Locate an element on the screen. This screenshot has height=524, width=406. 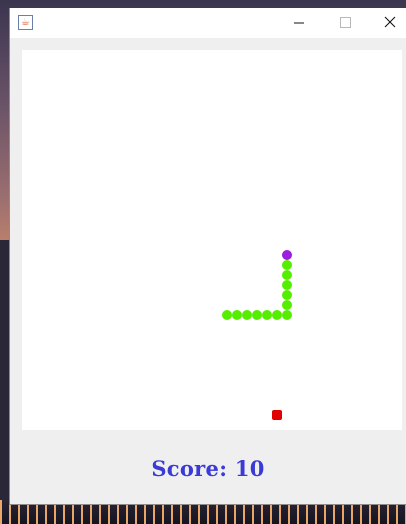
maximize-button is located at coordinates (345, 23).